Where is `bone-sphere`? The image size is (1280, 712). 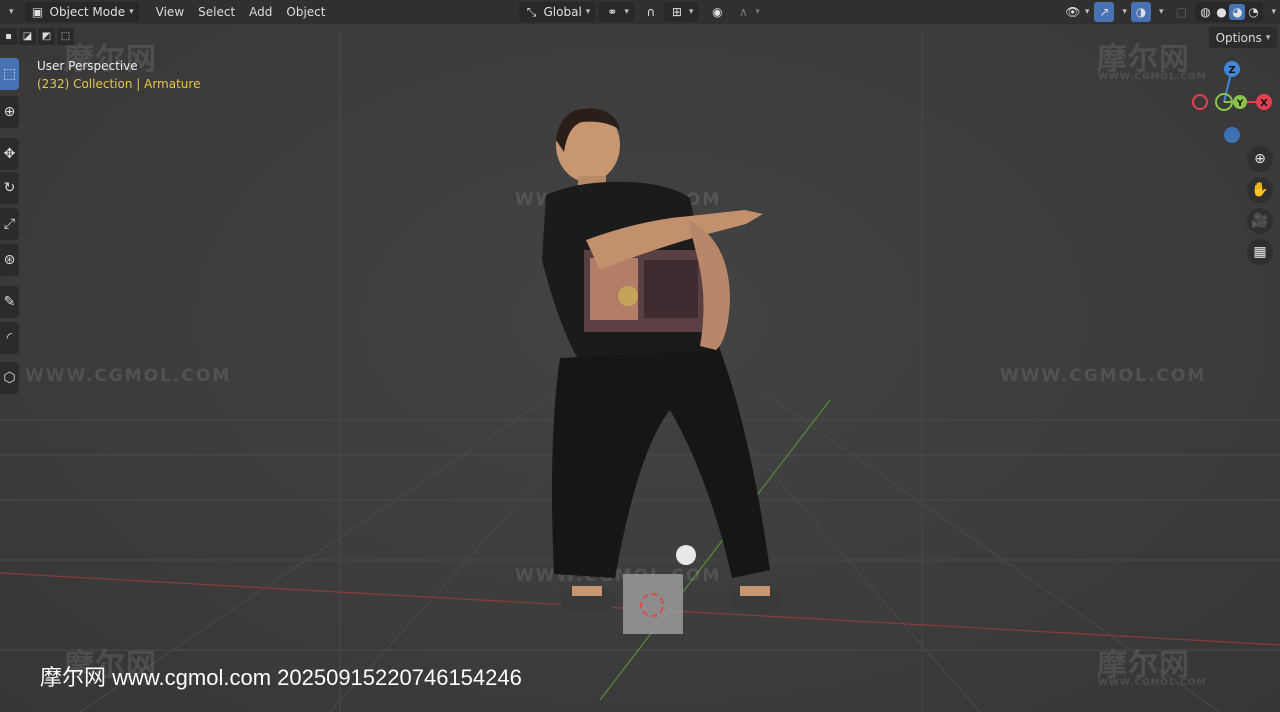 bone-sphere is located at coordinates (686, 555).